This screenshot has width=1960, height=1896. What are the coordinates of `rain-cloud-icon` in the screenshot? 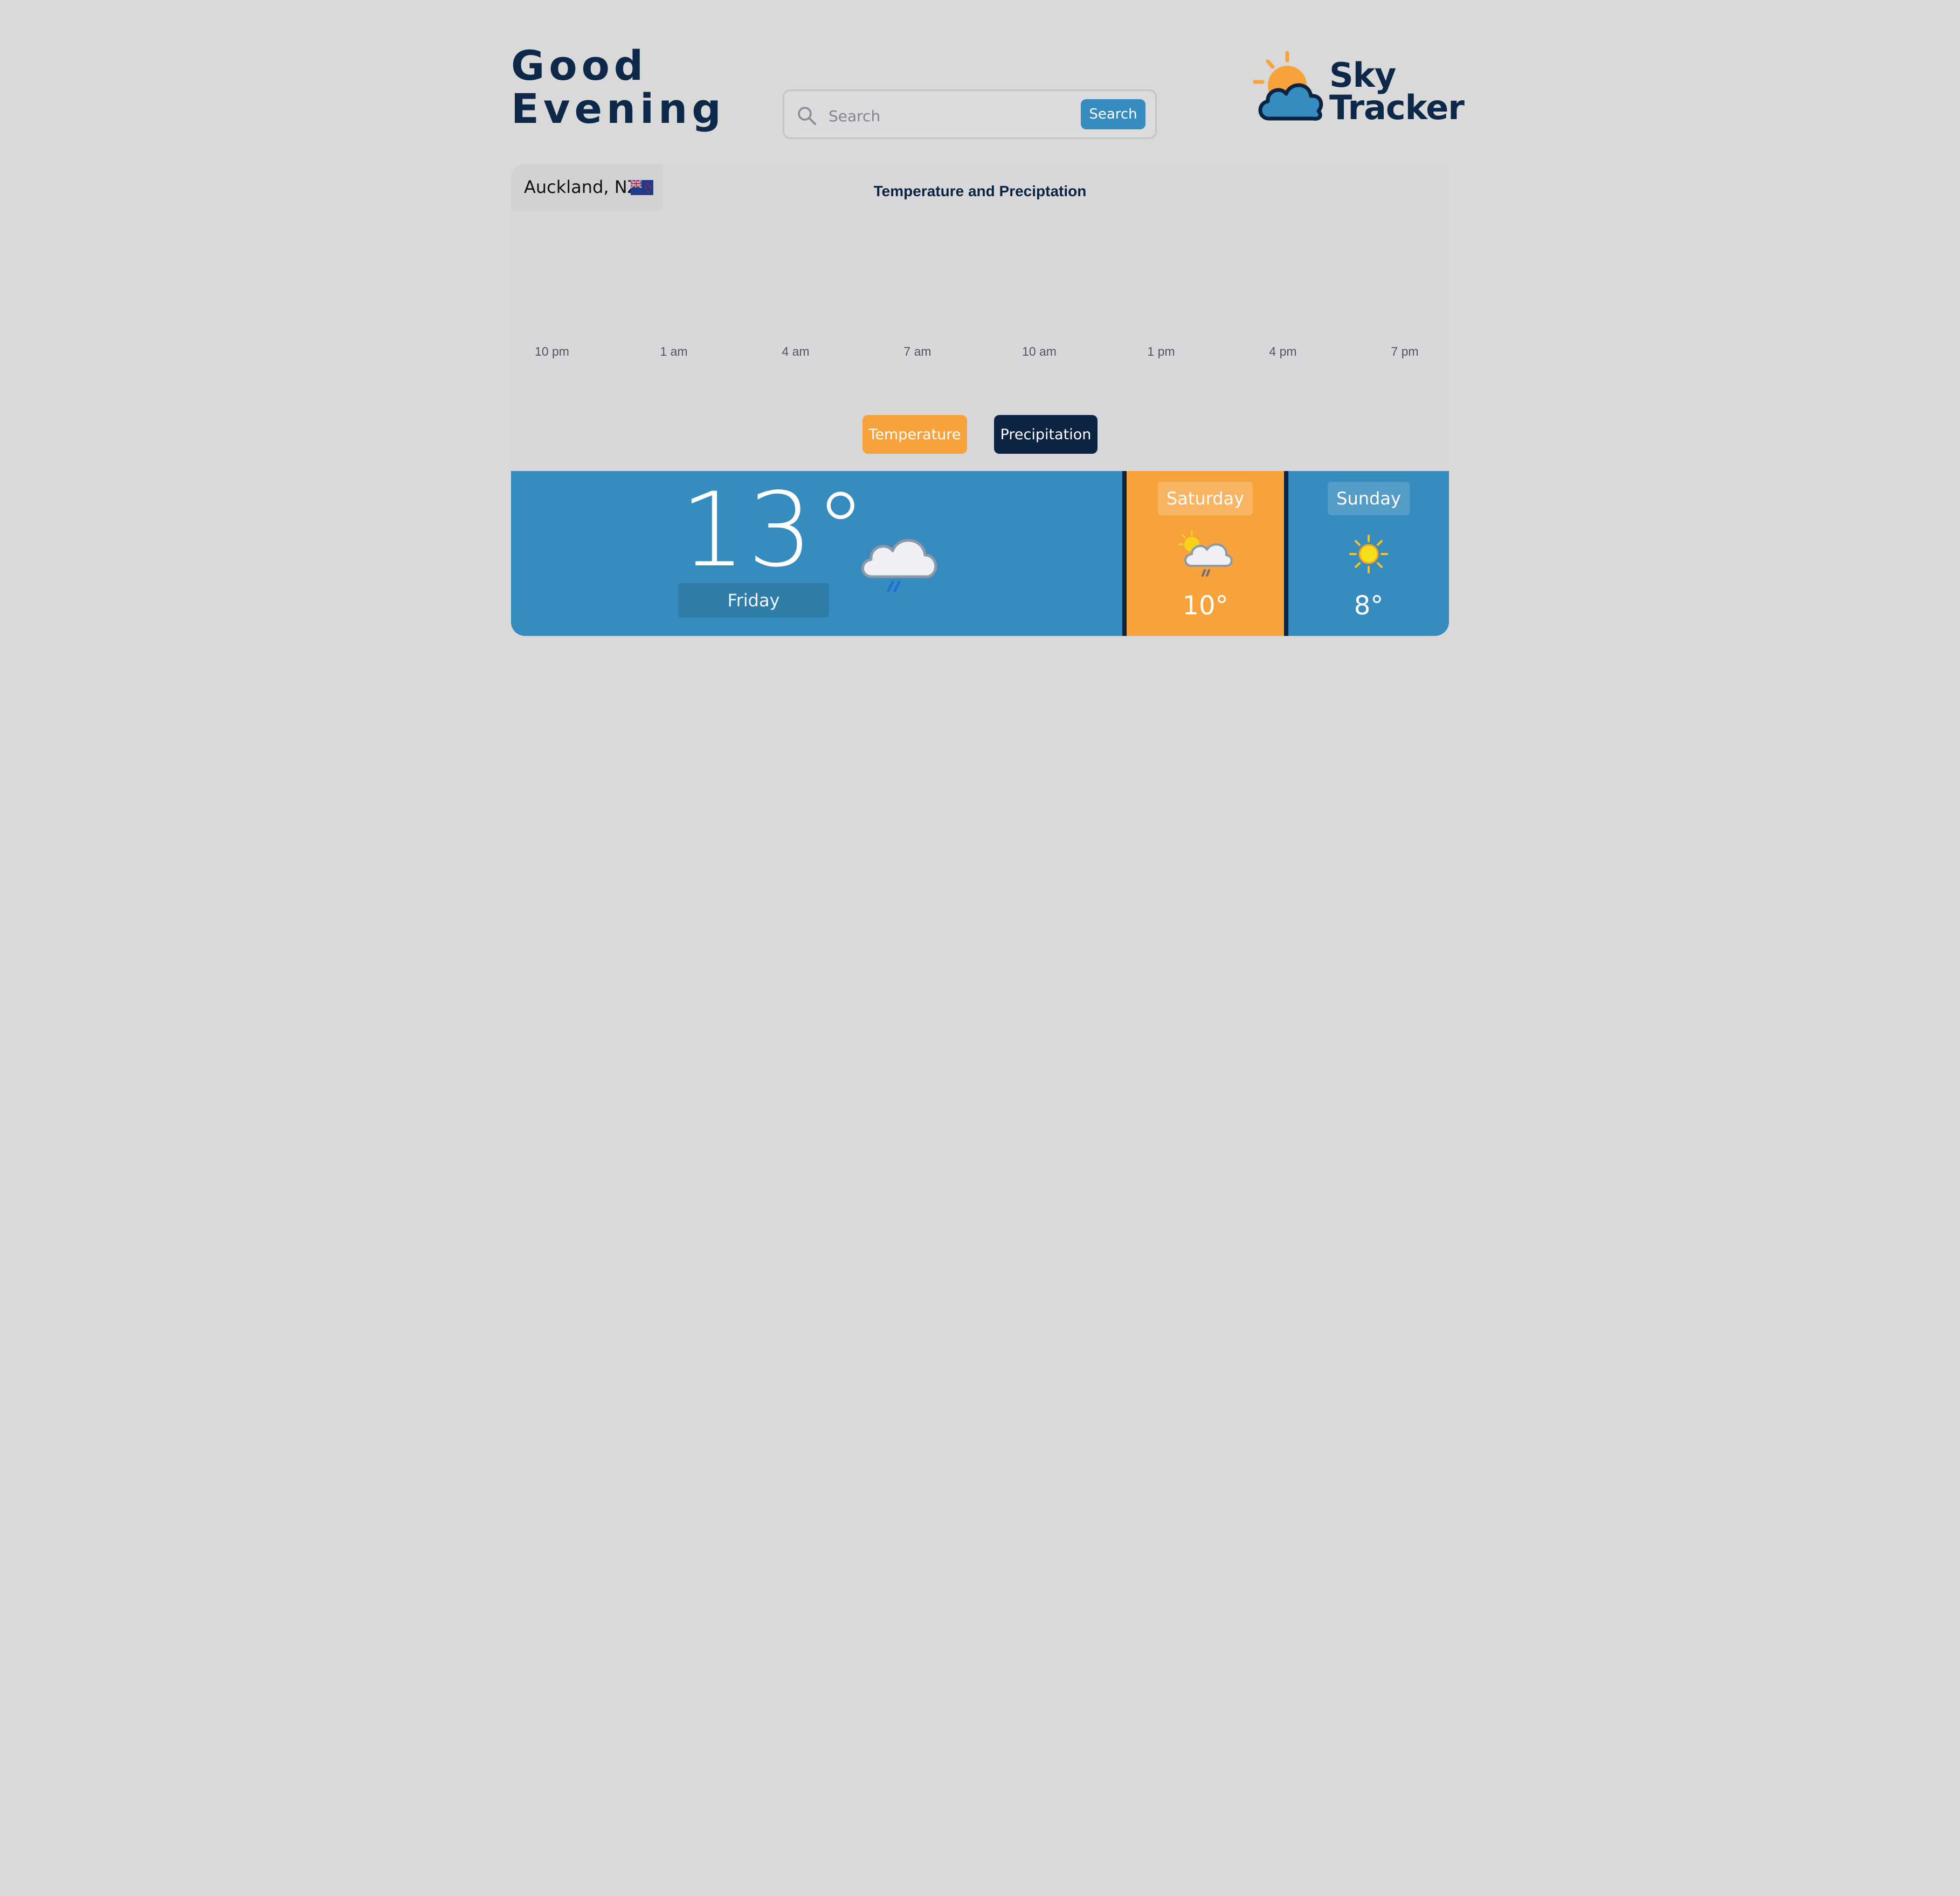 It's located at (899, 565).